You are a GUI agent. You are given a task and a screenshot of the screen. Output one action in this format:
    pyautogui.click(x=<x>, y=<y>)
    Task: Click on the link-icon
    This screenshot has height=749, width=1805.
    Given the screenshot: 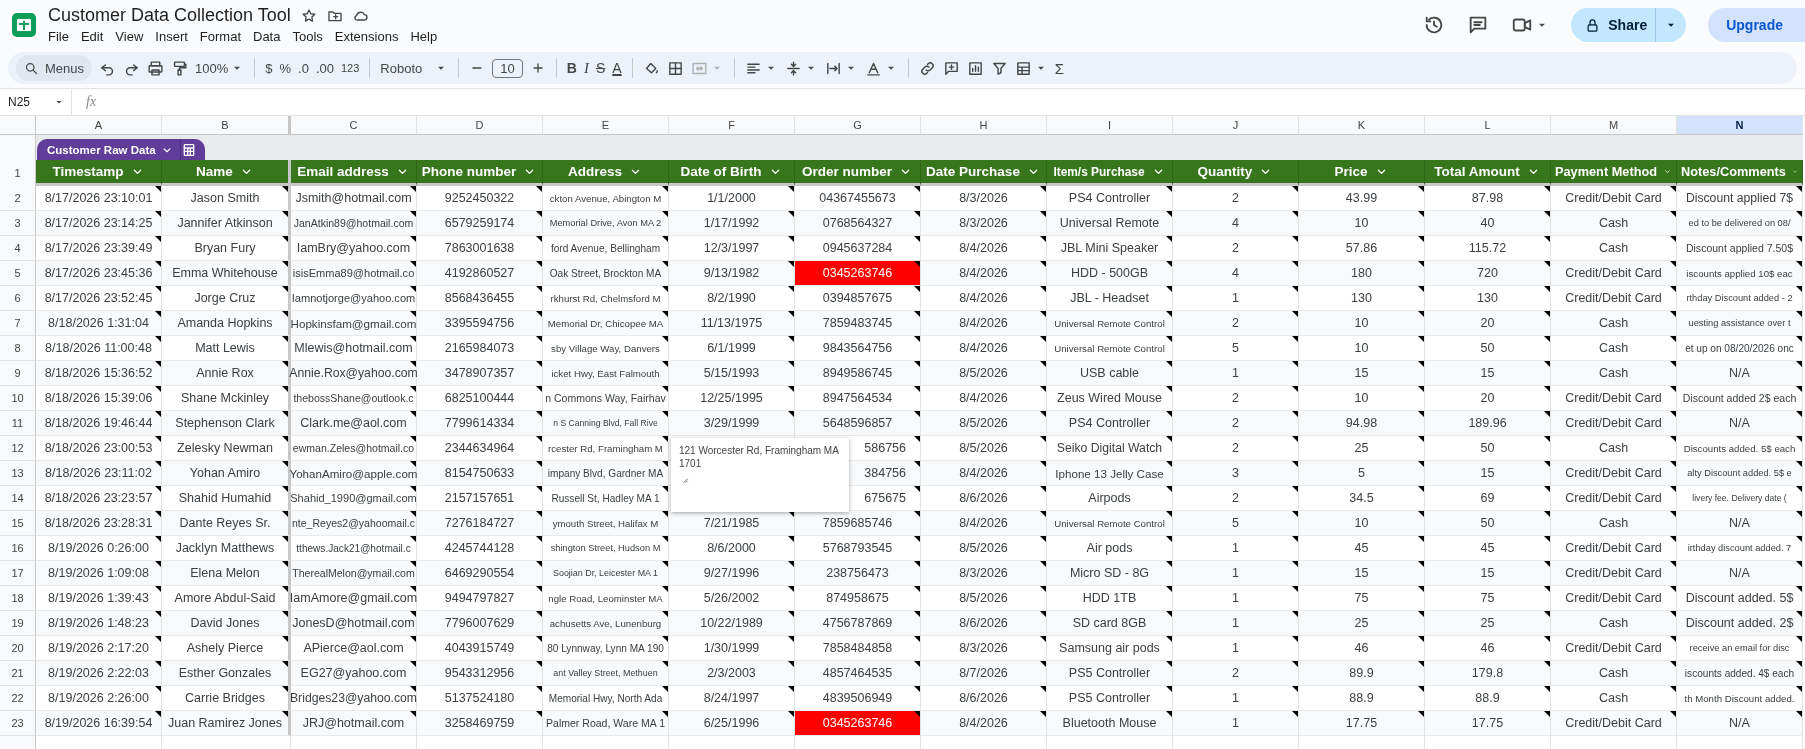 What is the action you would take?
    pyautogui.click(x=927, y=68)
    